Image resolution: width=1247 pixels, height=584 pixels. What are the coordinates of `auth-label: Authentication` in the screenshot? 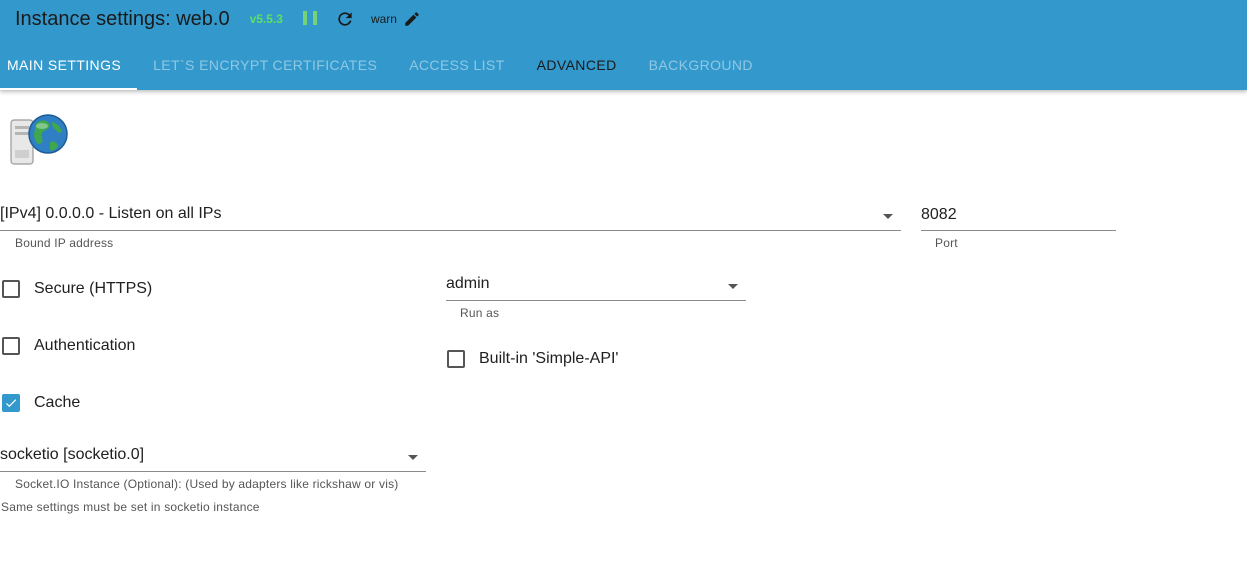 It's located at (85, 345).